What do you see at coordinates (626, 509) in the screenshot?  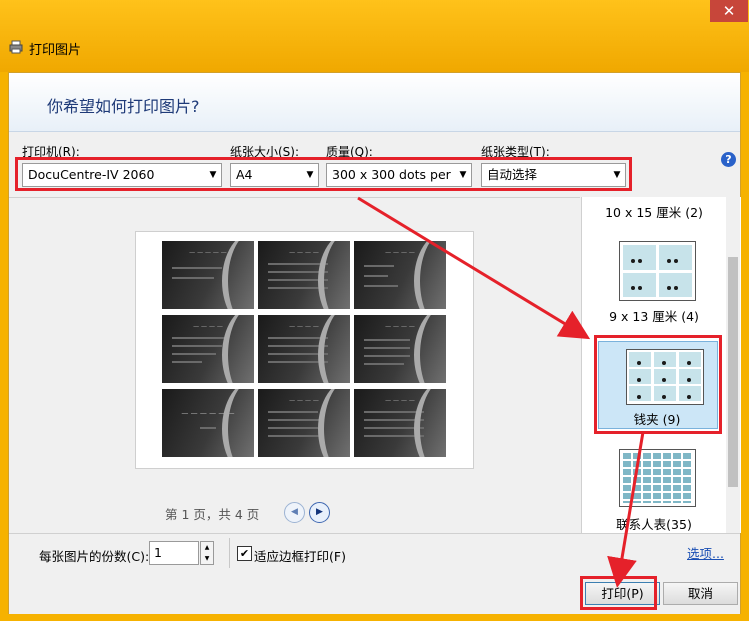 I see `arrow-to-print` at bounding box center [626, 509].